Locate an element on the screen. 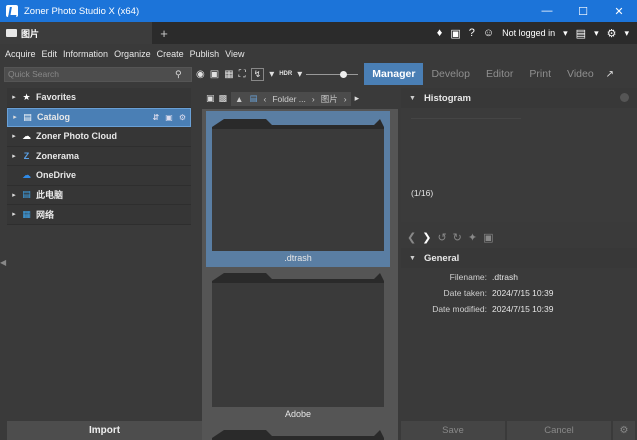 Image resolution: width=637 pixels, height=440 pixels. flash-icon: ↯ is located at coordinates (257, 74).